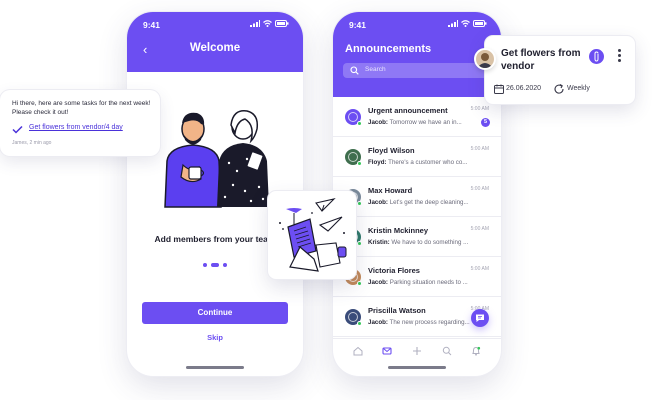 The height and width of the screenshot is (400, 655). I want to click on tab-search, so click(447, 351).